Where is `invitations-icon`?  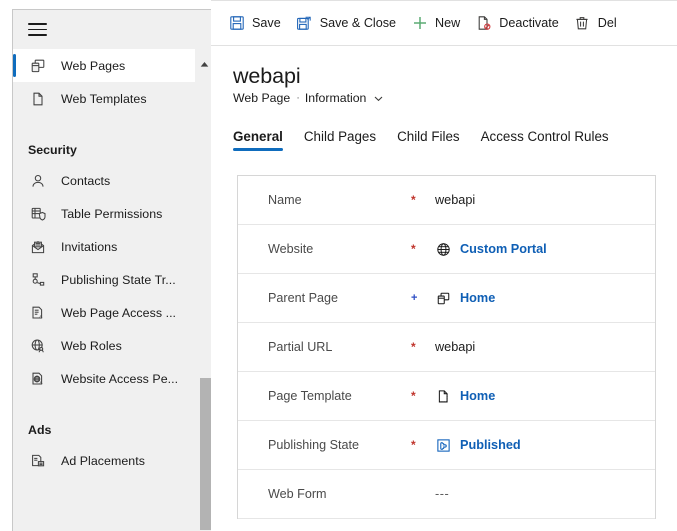 invitations-icon is located at coordinates (38, 247).